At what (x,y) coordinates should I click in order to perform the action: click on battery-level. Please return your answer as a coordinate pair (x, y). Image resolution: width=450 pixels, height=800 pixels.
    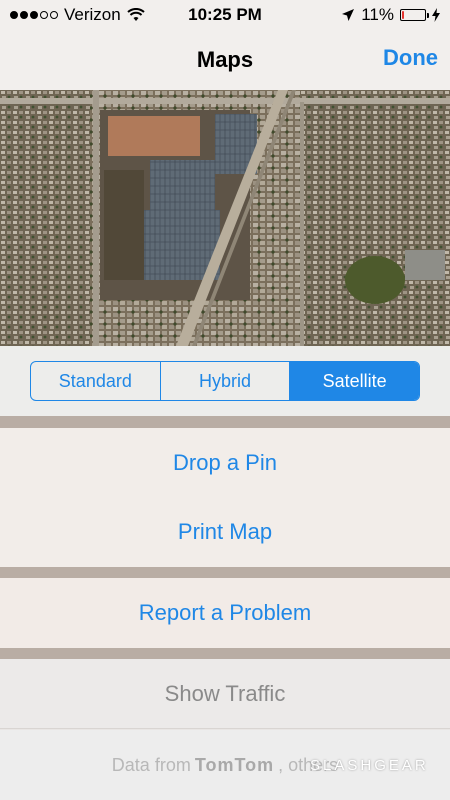
    Looking at the image, I should click on (403, 15).